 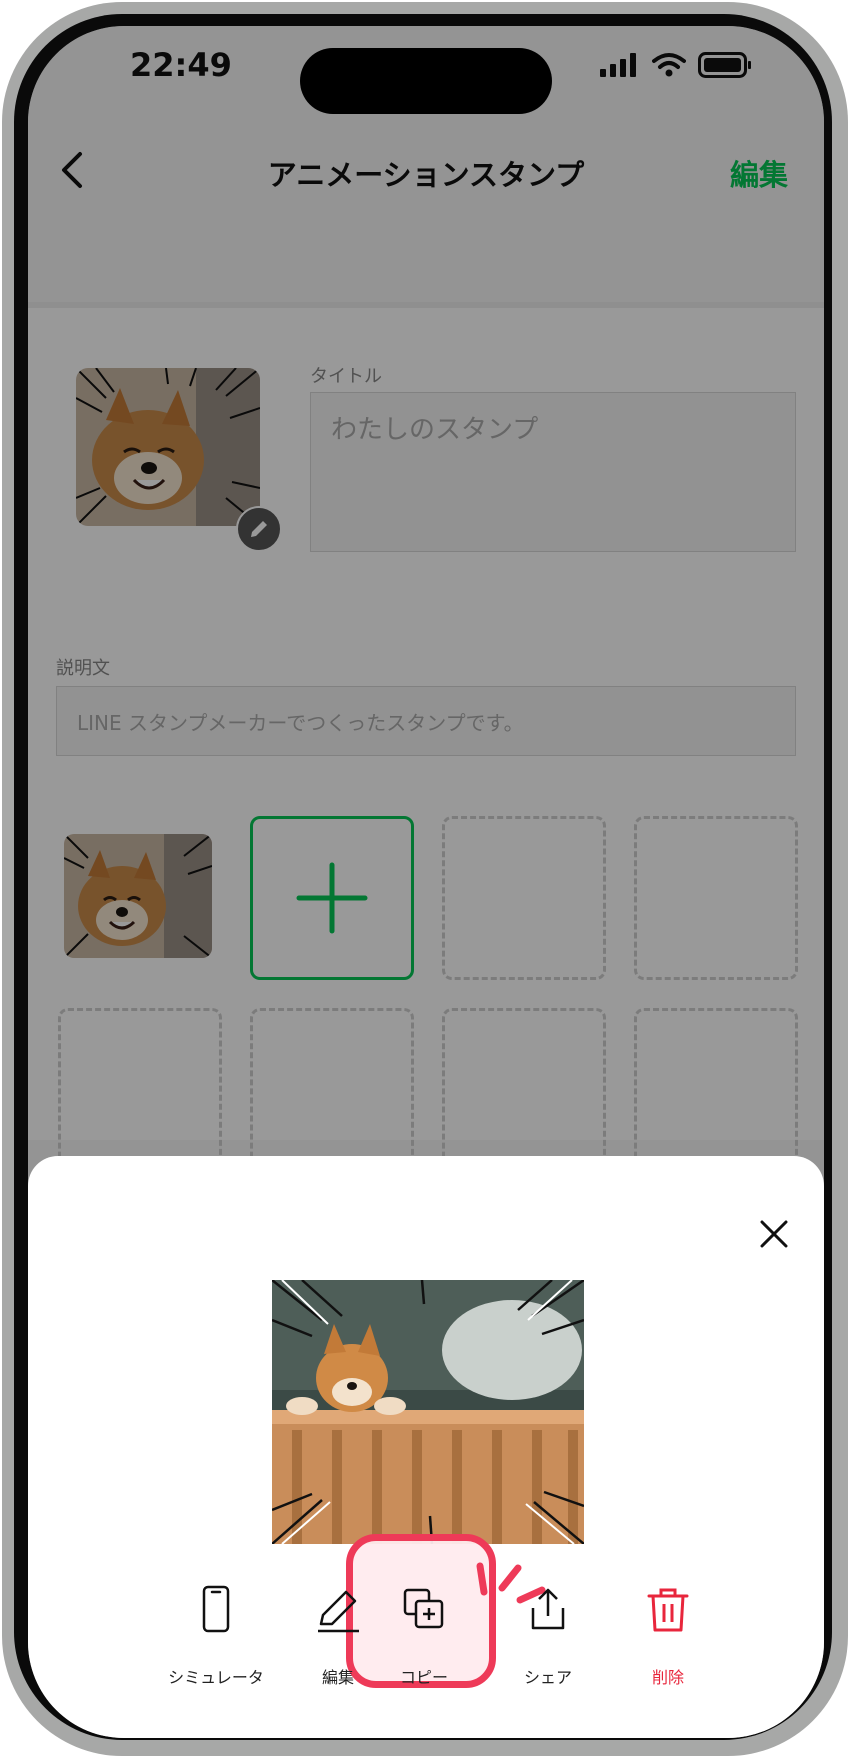 What do you see at coordinates (547, 1677) in the screenshot?
I see `share-label: シェア` at bounding box center [547, 1677].